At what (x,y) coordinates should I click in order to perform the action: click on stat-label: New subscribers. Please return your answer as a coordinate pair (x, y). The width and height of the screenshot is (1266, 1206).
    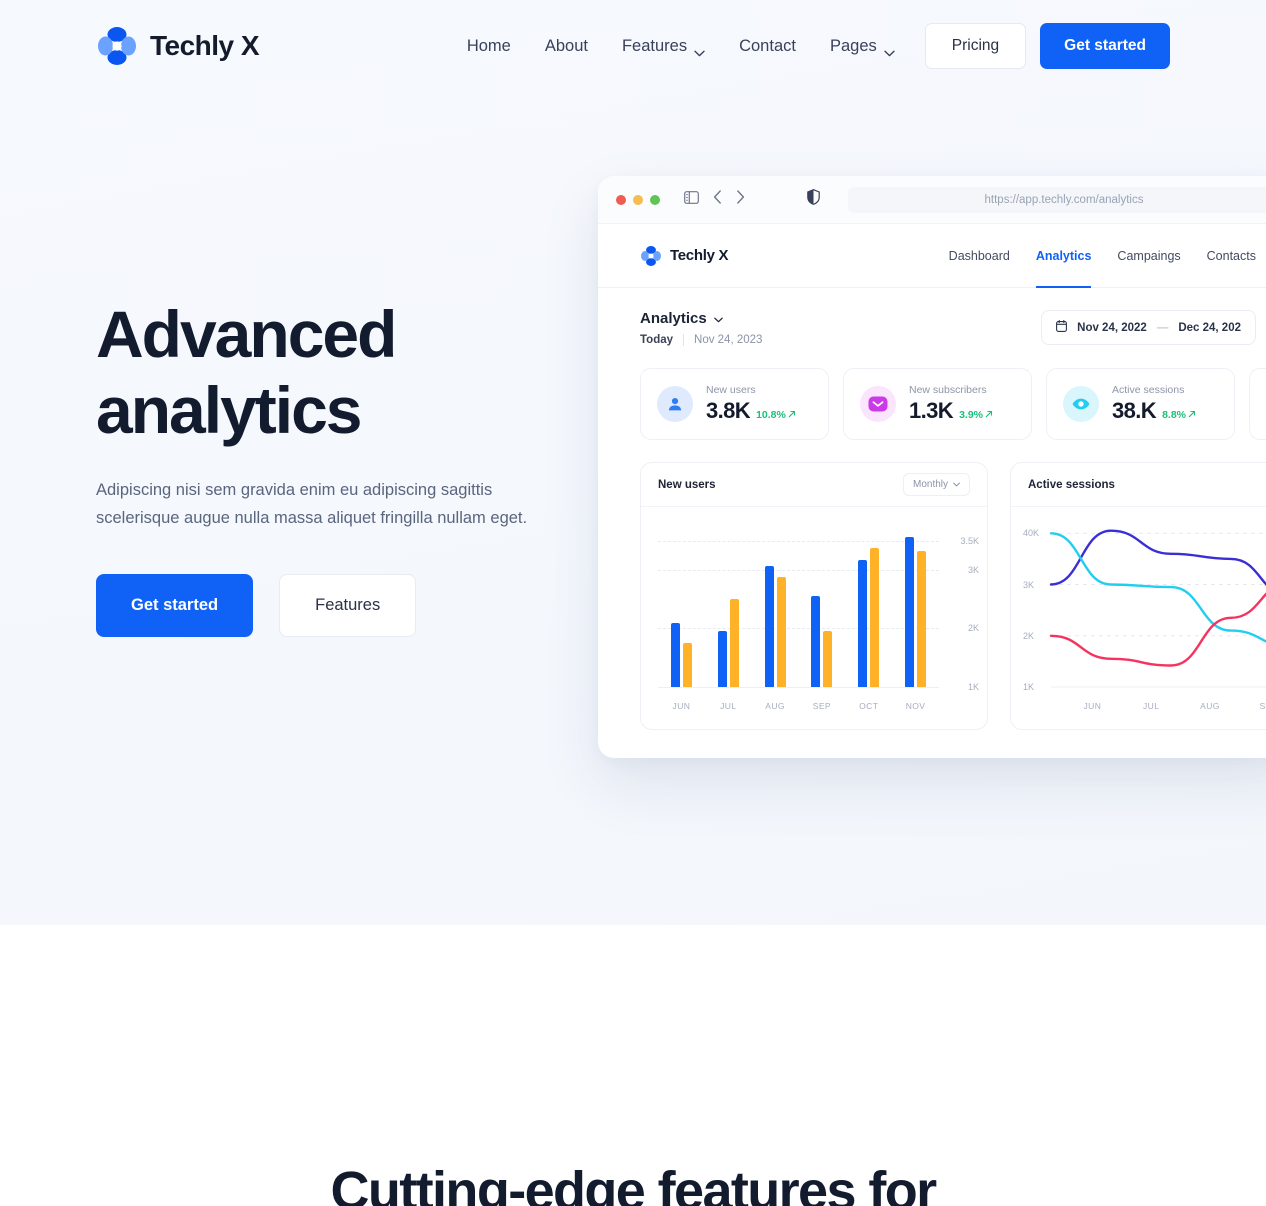
    Looking at the image, I should click on (948, 390).